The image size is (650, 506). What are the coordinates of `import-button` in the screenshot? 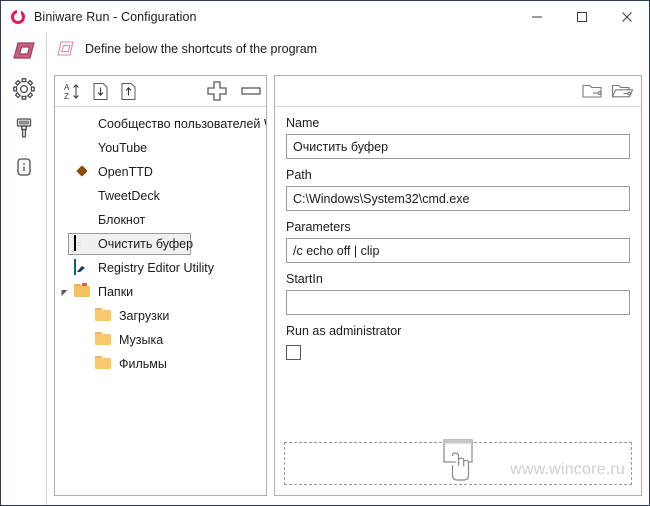 It's located at (100, 91).